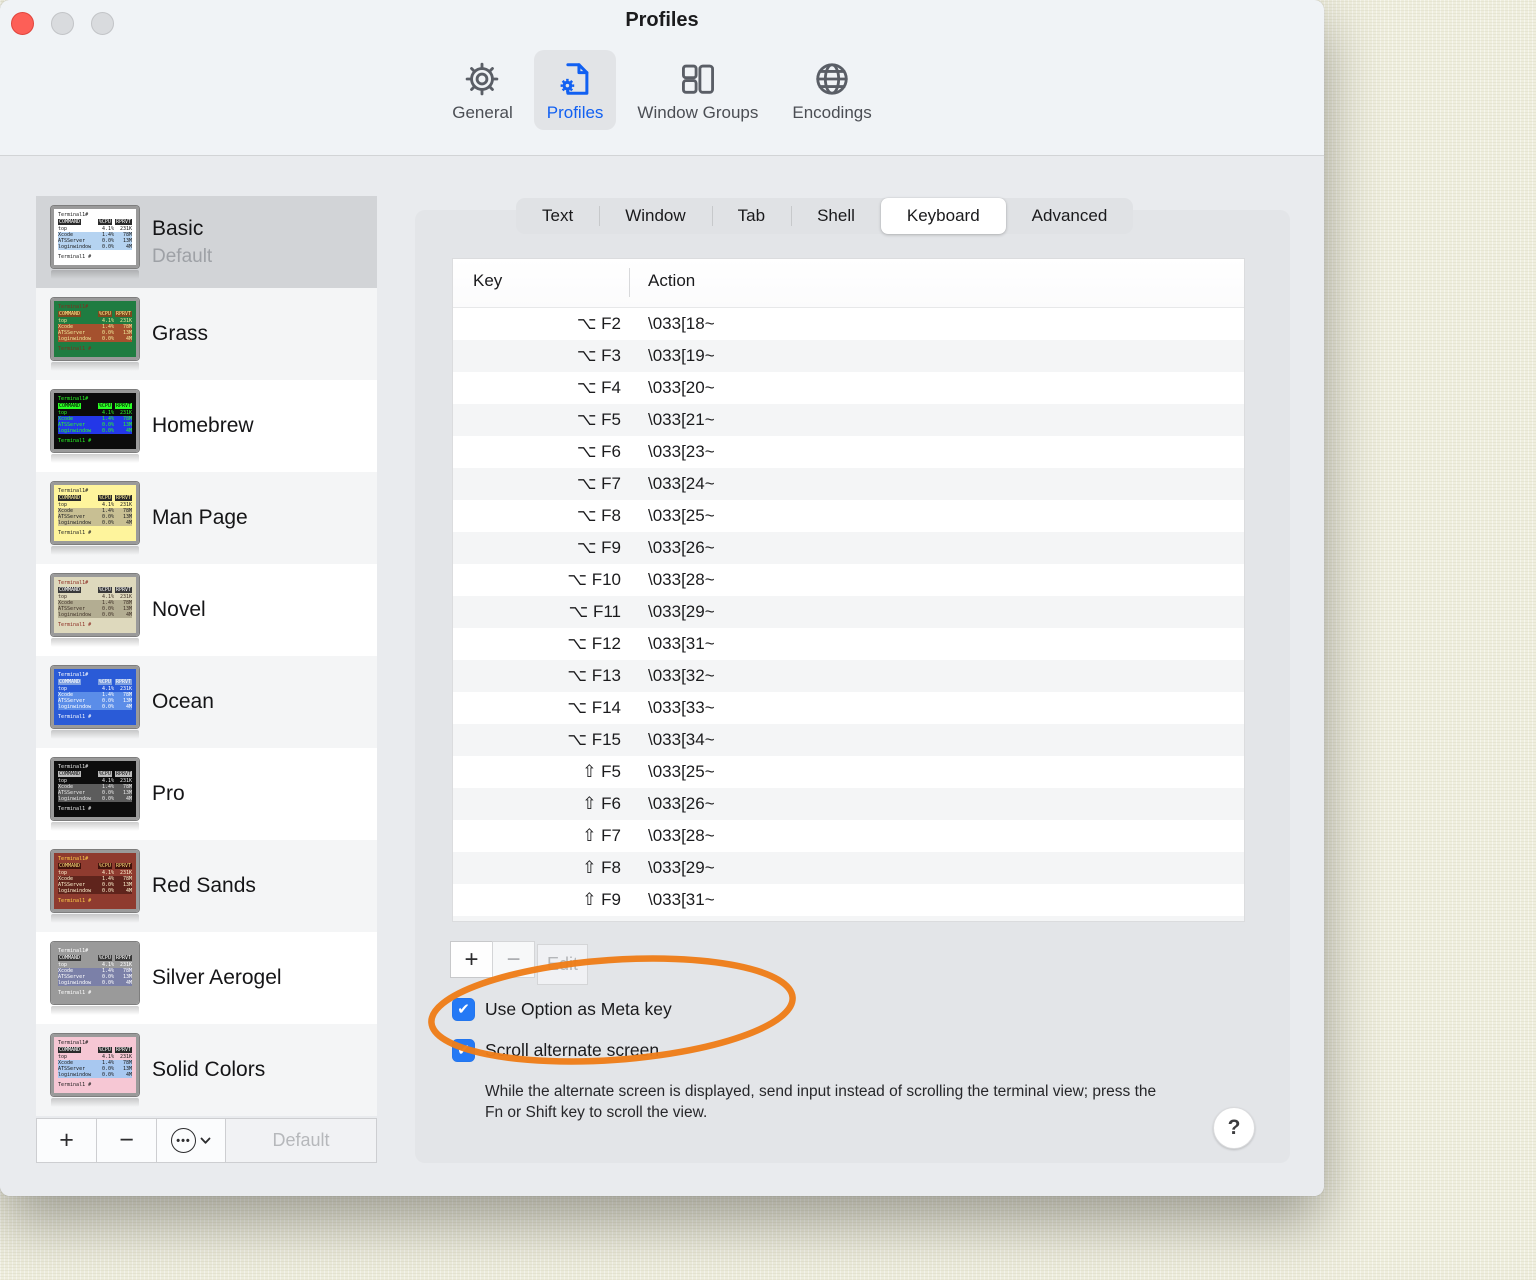  I want to click on tab-keyboard: Keyboard, so click(943, 216).